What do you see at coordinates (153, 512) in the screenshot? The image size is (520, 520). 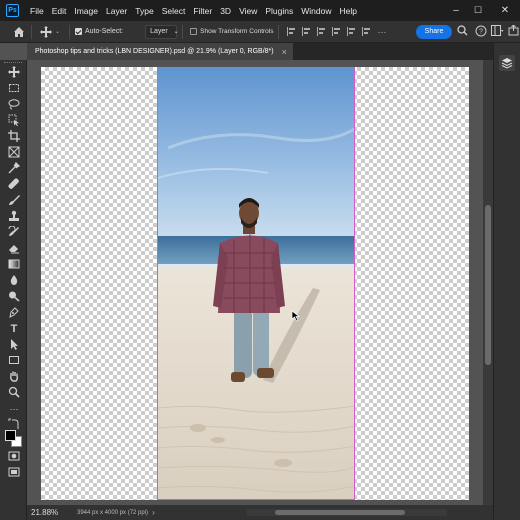 I see `status-menu-icon: ›` at bounding box center [153, 512].